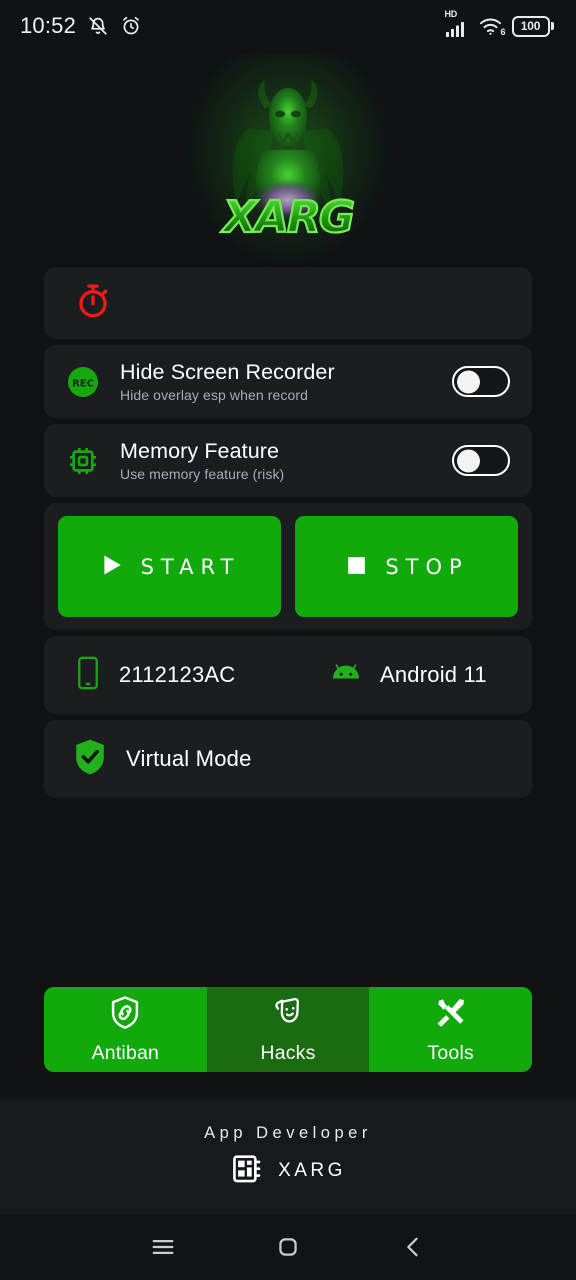 The height and width of the screenshot is (1280, 576). Describe the element at coordinates (288, 1132) in the screenshot. I see `footer-title: App Developer` at that location.